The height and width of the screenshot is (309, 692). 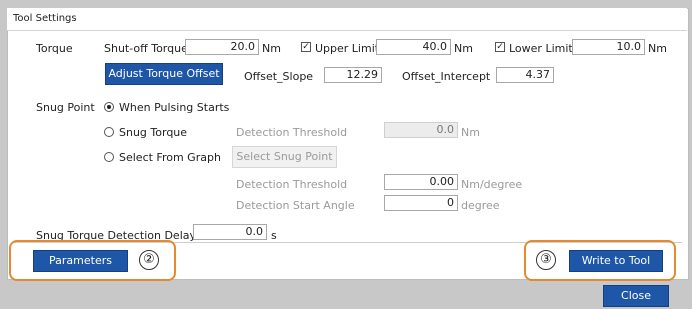 What do you see at coordinates (153, 132) in the screenshot?
I see `snug-torque-label: Snug Torque` at bounding box center [153, 132].